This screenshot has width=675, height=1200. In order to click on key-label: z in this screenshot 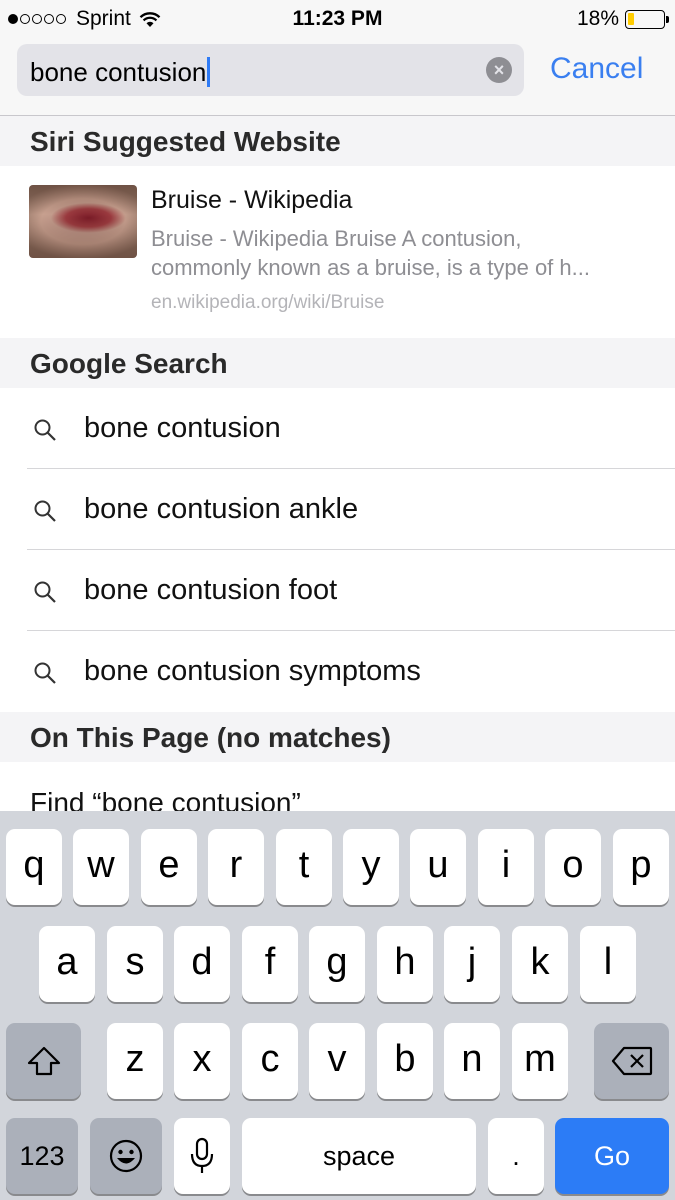, I will do `click(135, 1059)`.